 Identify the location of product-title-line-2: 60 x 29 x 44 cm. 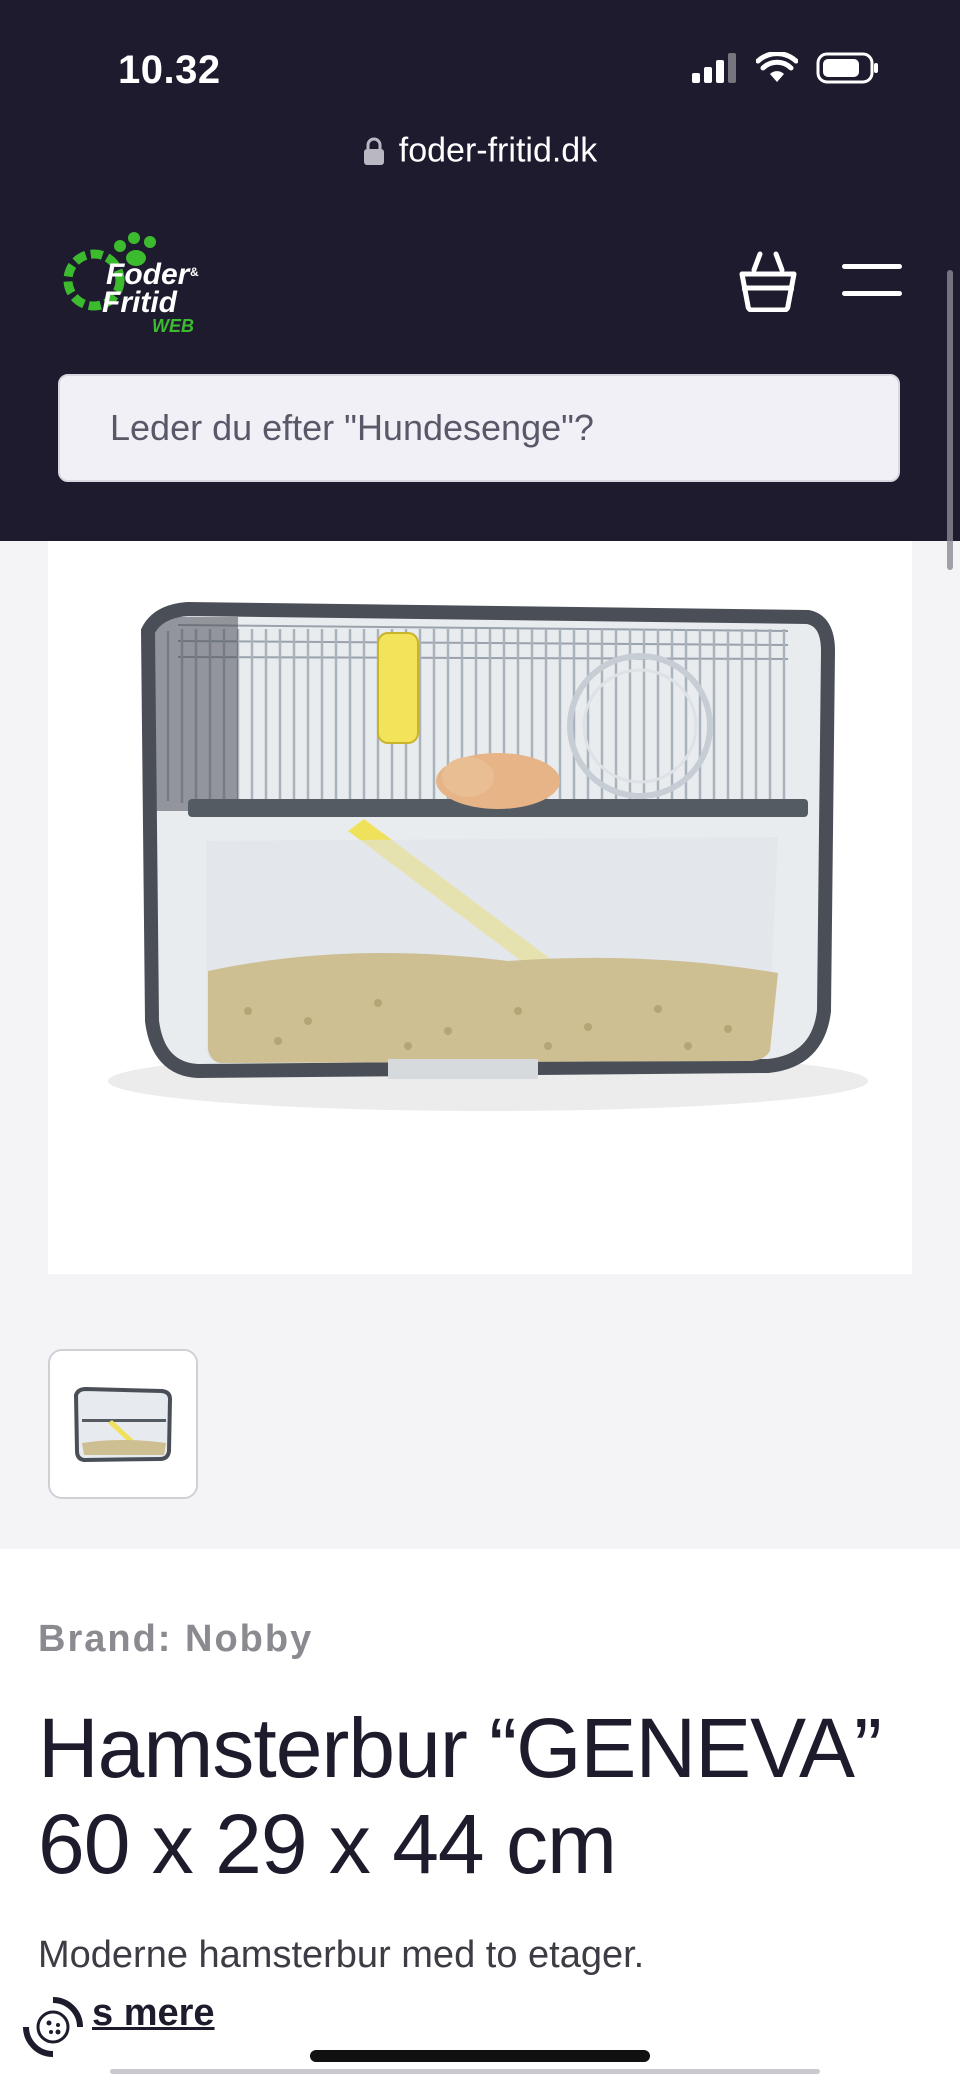
(327, 1844).